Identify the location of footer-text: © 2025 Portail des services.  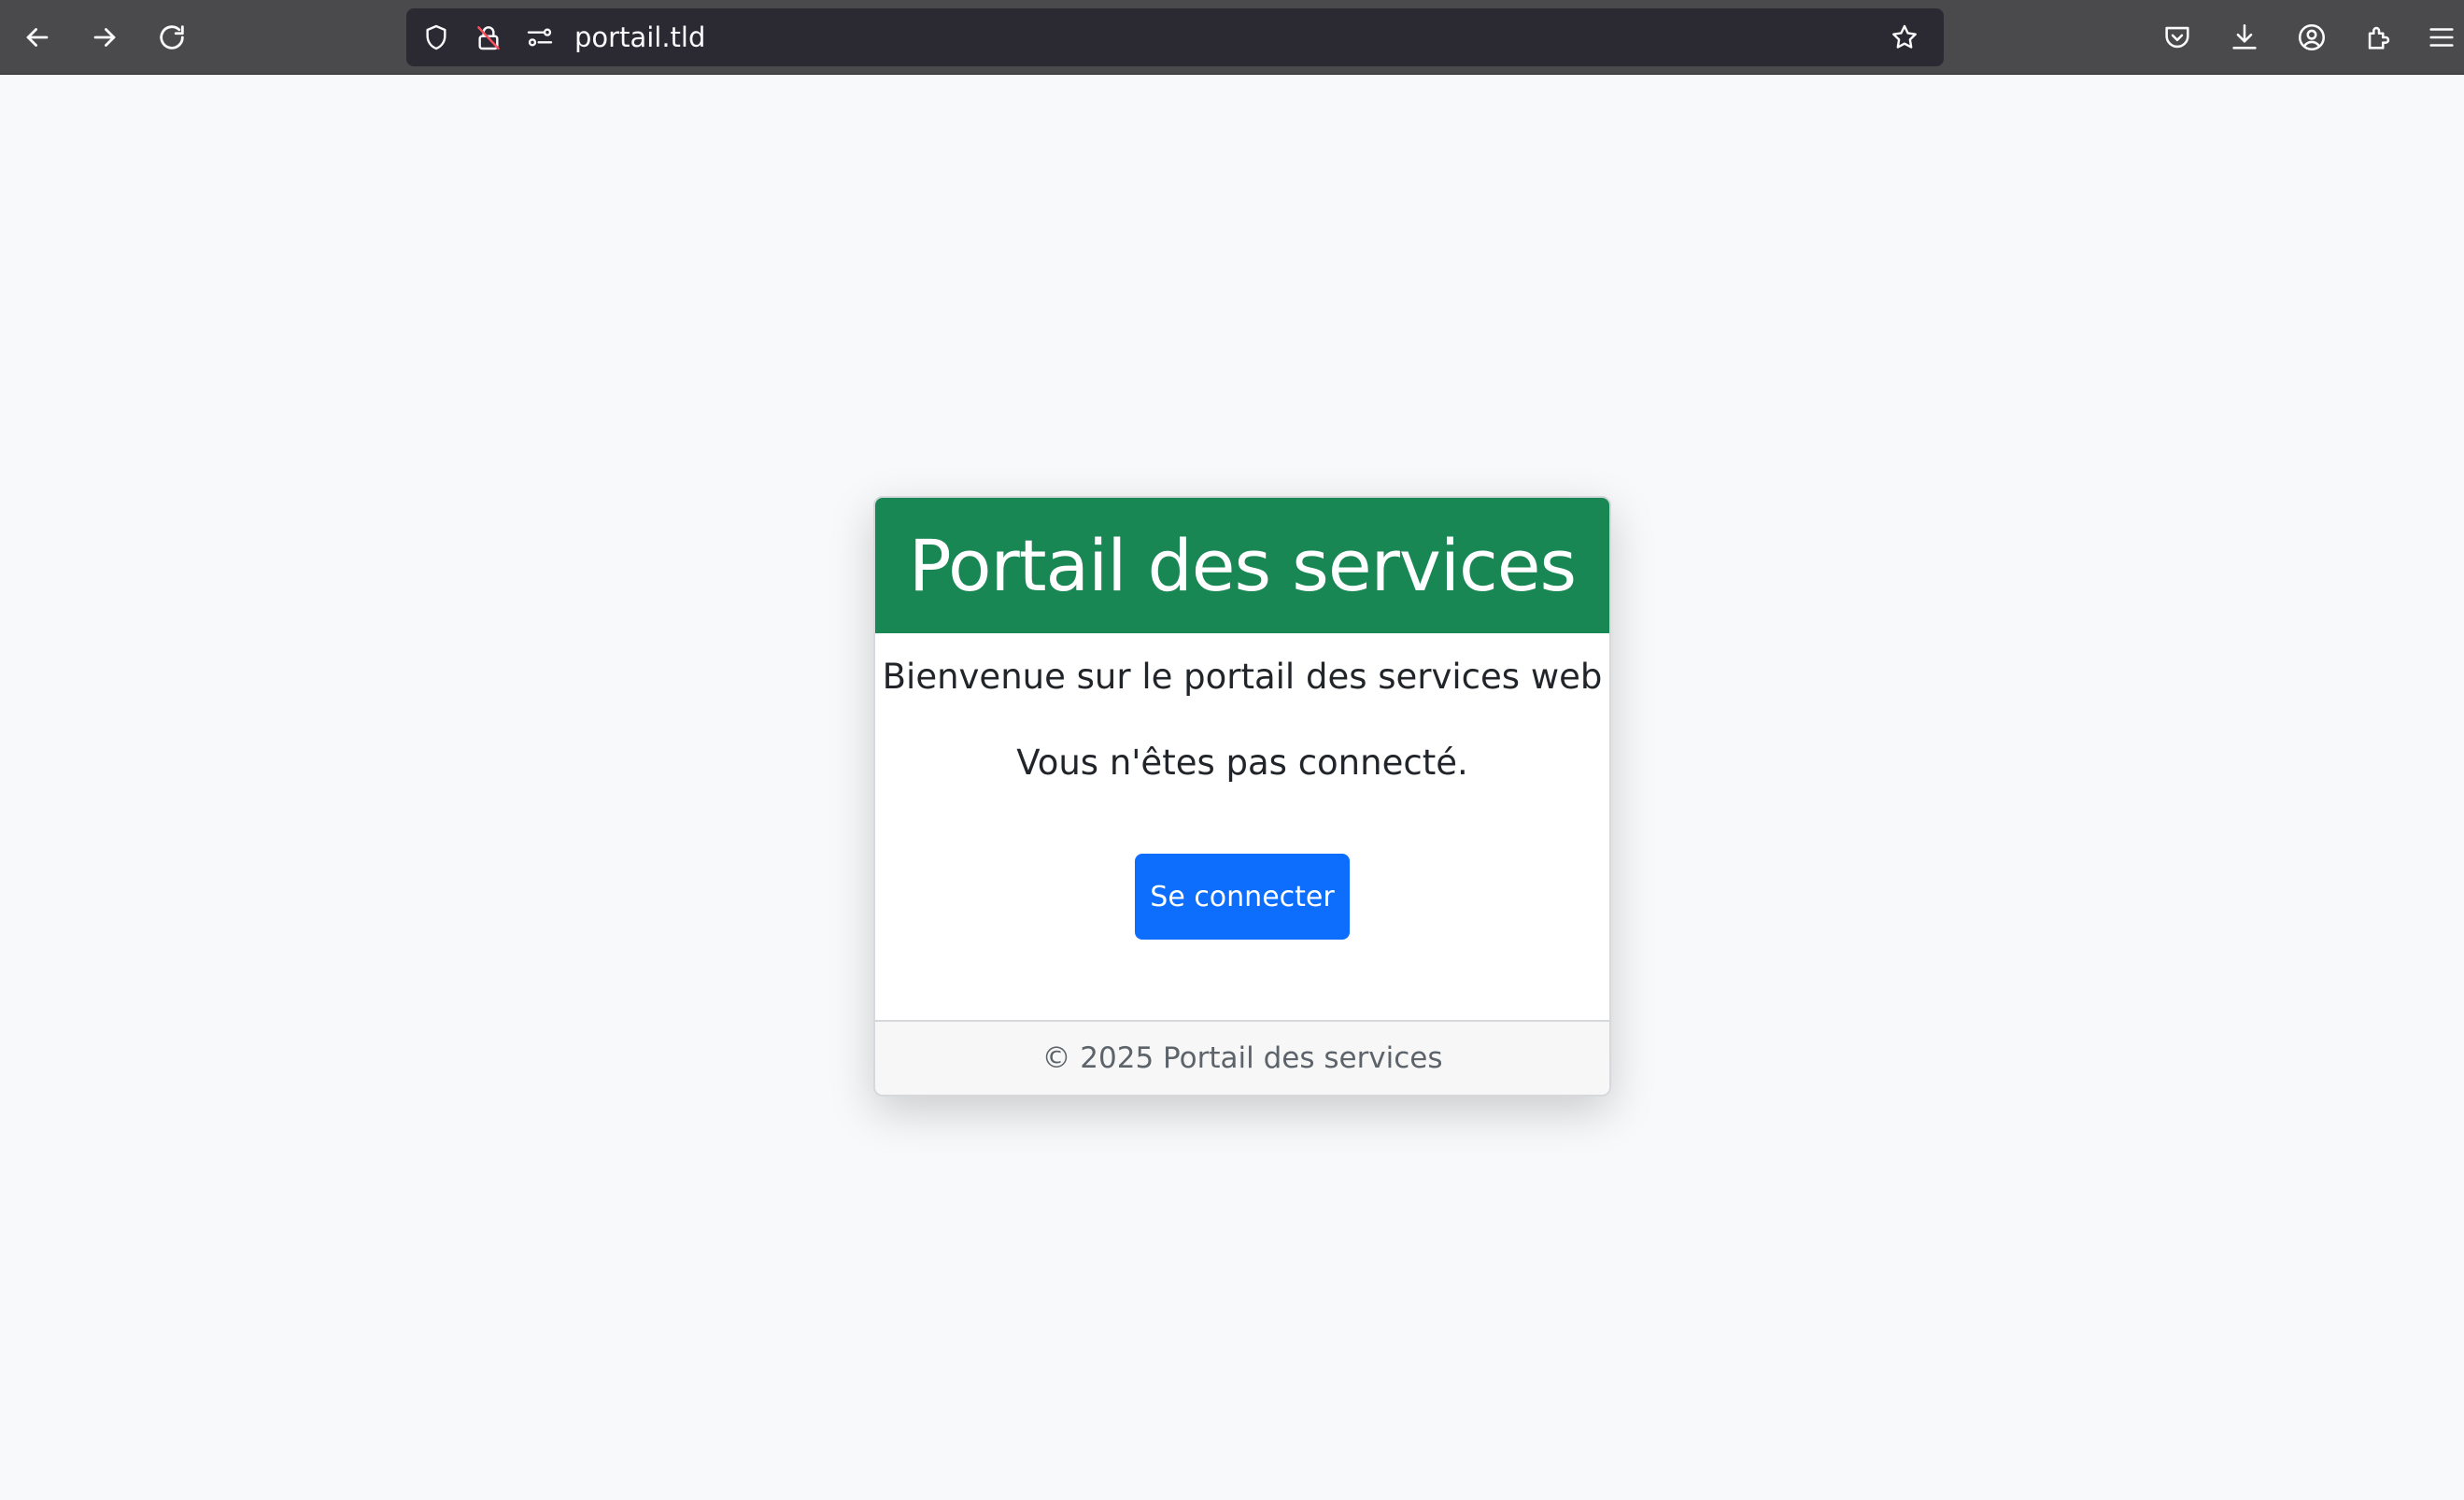
(1242, 1058).